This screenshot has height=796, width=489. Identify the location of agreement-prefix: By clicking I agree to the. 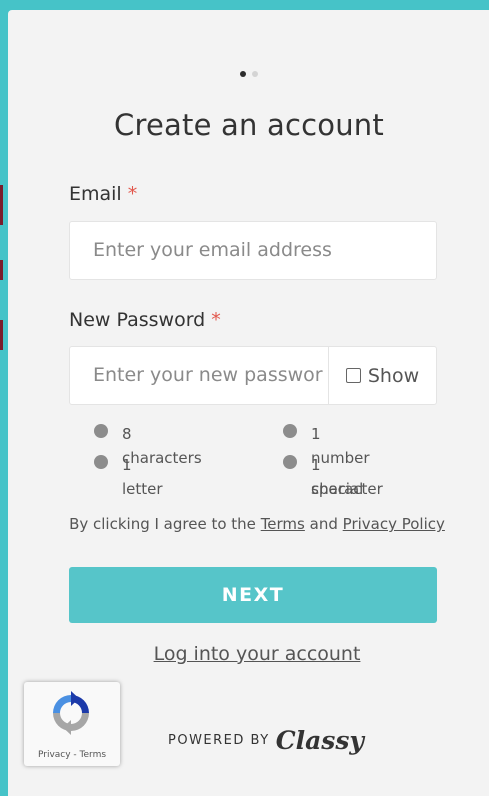
(162, 524).